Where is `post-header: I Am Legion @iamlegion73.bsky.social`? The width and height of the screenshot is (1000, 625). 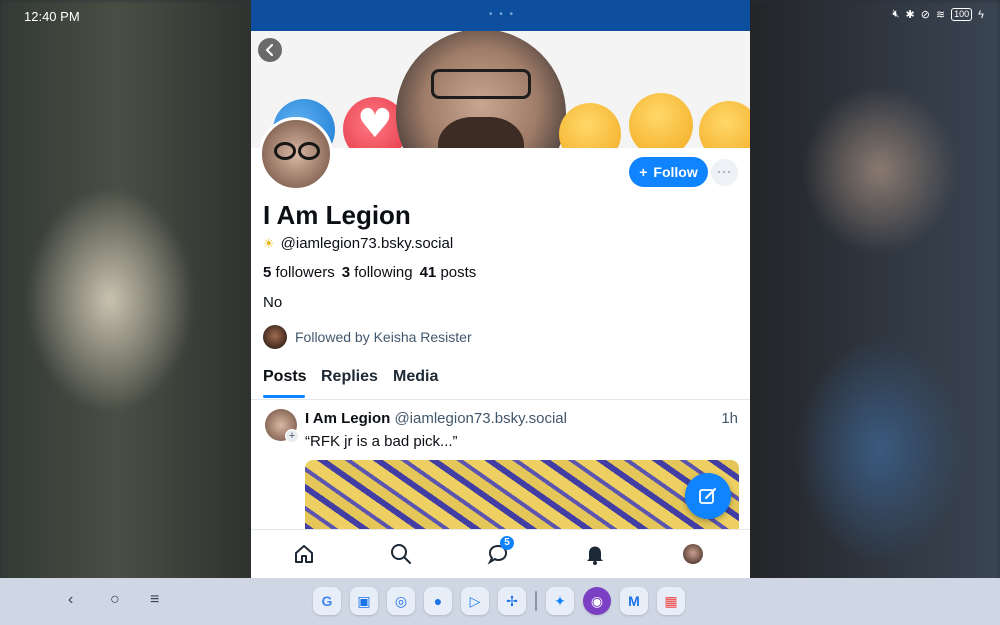 post-header: I Am Legion @iamlegion73.bsky.social is located at coordinates (436, 418).